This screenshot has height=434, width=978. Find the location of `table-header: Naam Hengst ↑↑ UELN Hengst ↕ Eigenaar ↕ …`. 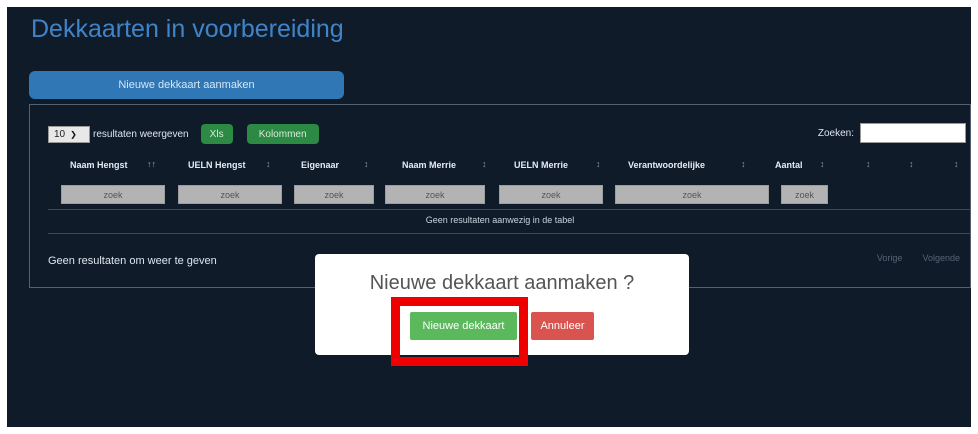

table-header: Naam Hengst ↑↑ UELN Hengst ↕ Eigenaar ↕ … is located at coordinates (500, 165).